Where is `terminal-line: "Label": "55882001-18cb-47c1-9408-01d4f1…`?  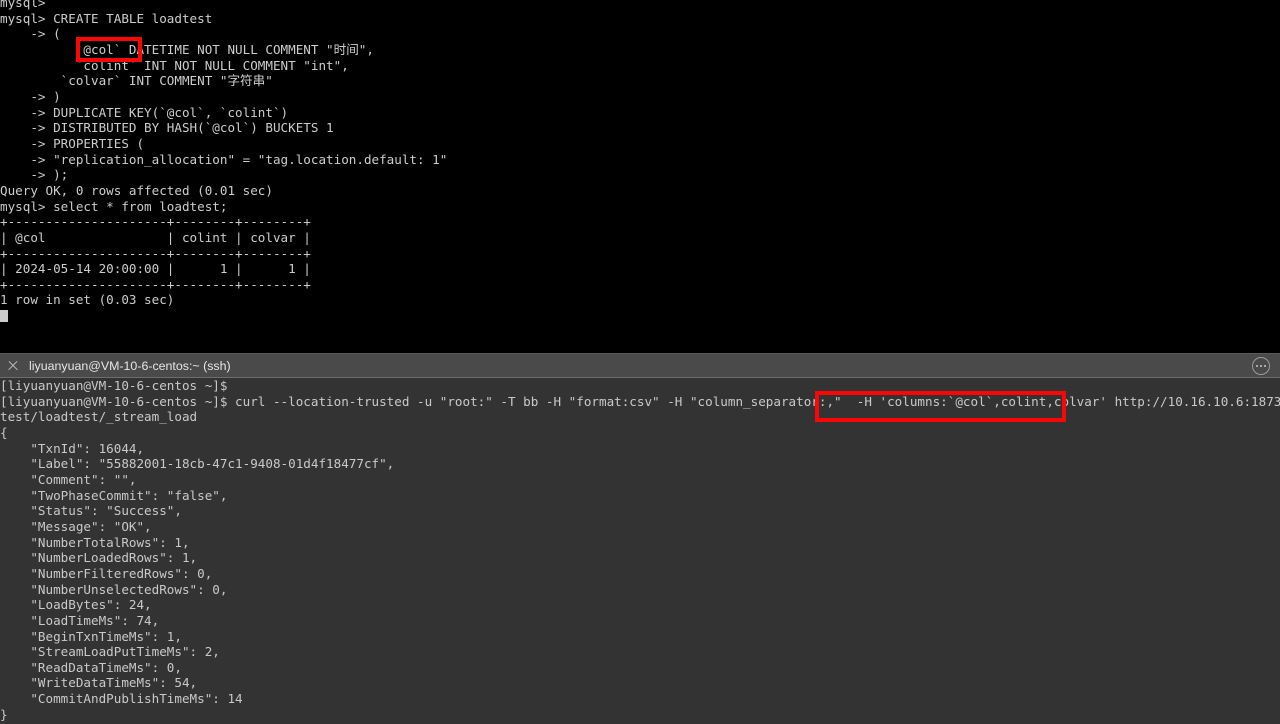
terminal-line: "Label": "55882001-18cb-47c1-9408-01d4f1… is located at coordinates (197, 464).